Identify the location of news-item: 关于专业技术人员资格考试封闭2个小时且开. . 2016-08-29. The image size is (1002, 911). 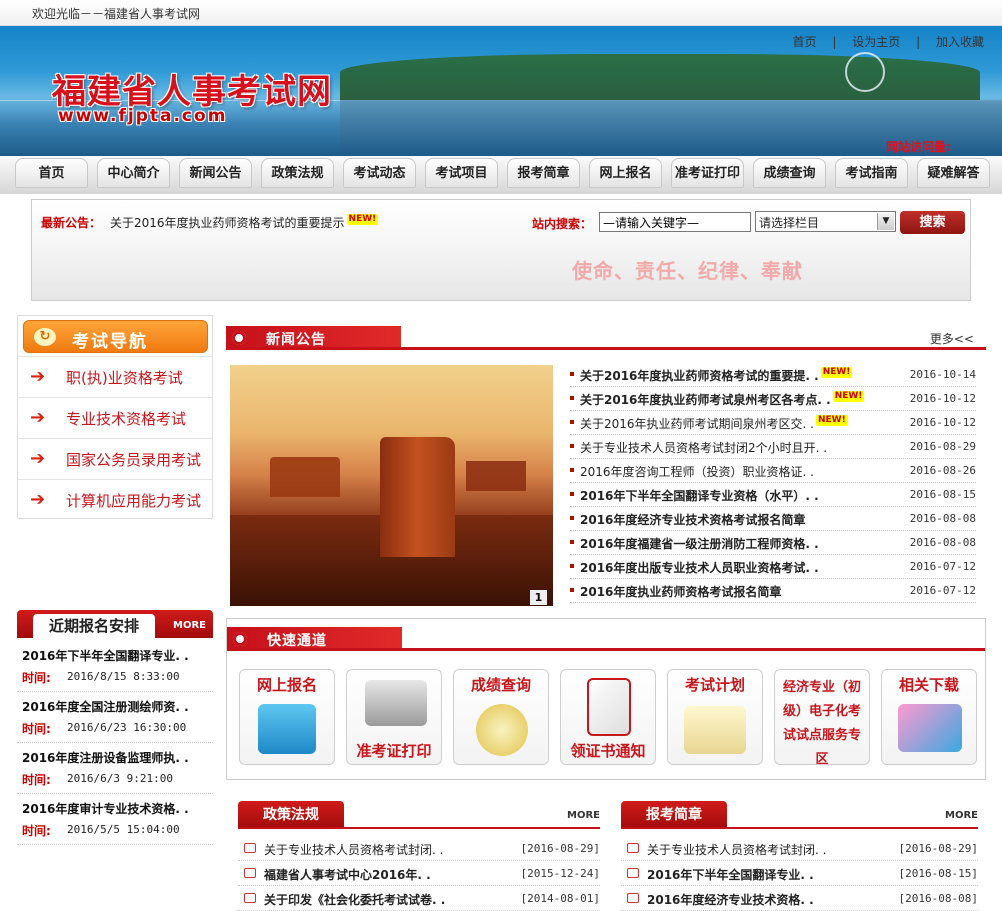
(773, 447).